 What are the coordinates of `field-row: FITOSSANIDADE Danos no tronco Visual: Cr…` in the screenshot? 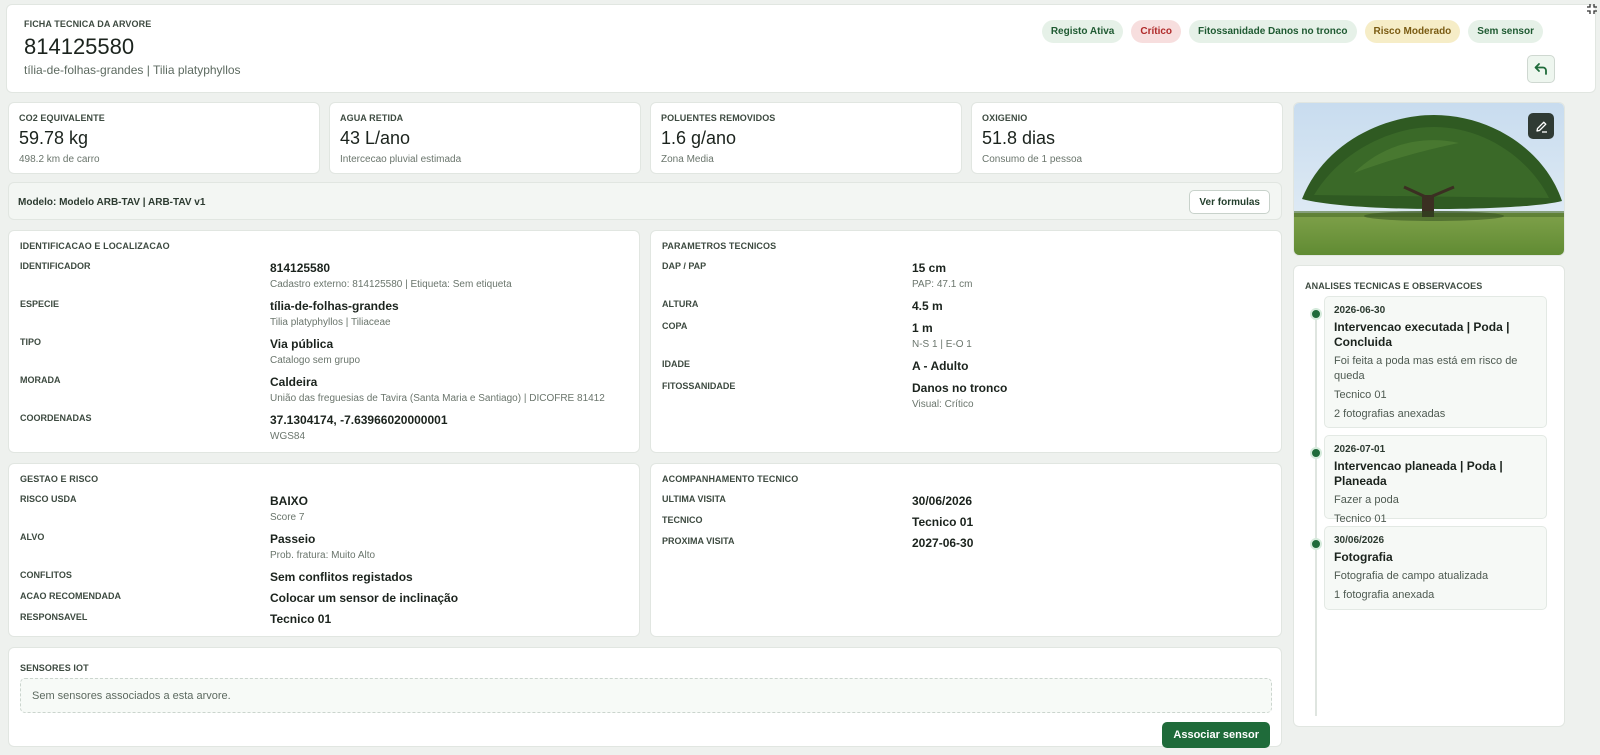 It's located at (962, 395).